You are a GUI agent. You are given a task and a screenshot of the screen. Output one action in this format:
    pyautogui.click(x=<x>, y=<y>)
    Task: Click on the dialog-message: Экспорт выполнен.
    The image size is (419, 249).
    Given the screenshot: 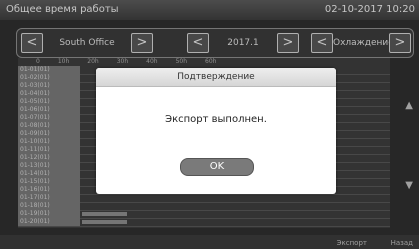 What is the action you would take?
    pyautogui.click(x=216, y=119)
    